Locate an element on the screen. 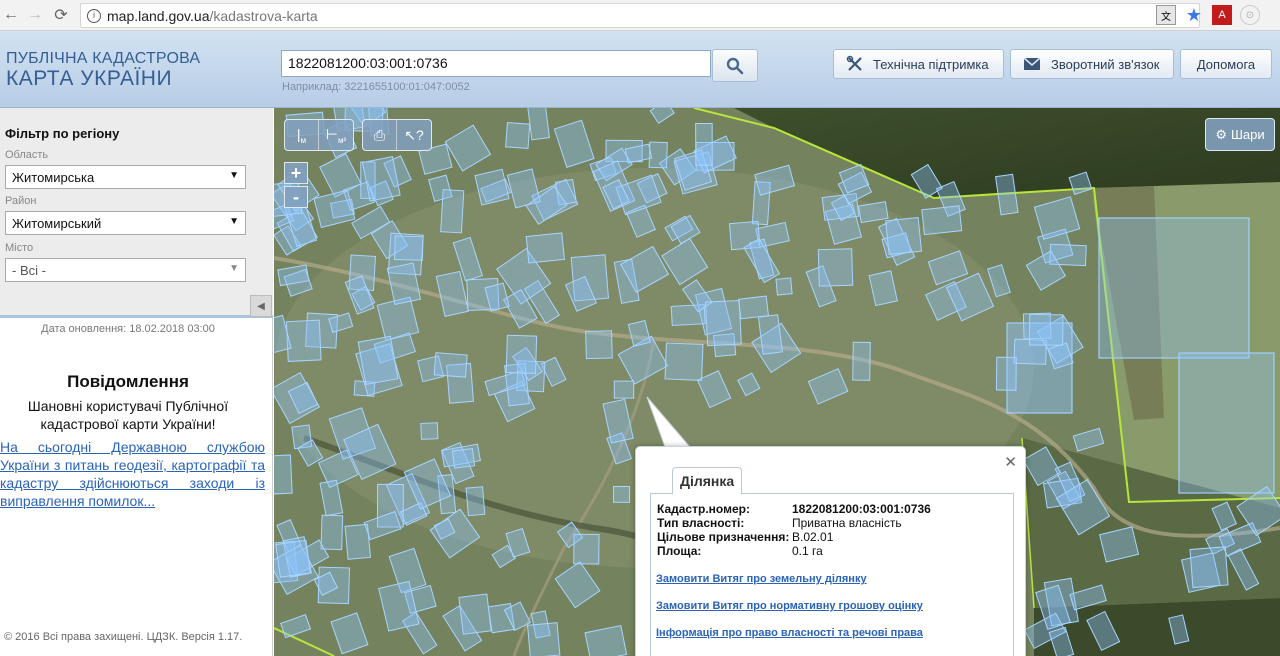 This screenshot has width=1280, height=656. extension-icon: ⊙ is located at coordinates (1250, 15).